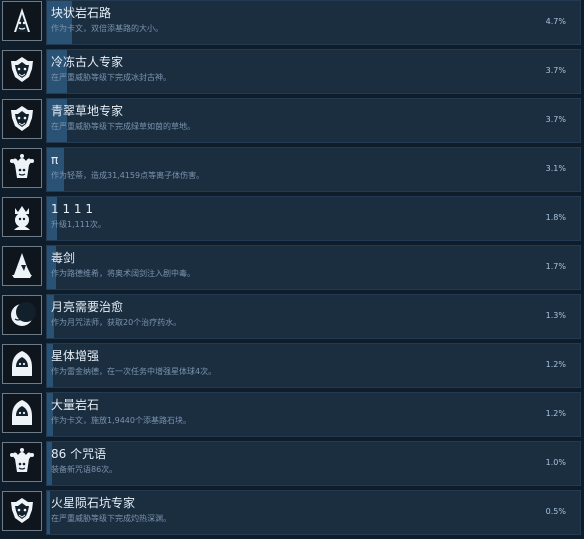 The width and height of the screenshot is (584, 539). I want to click on achievement-description: 作为路德维希，将奥术阔剑注入剧中毒。, so click(123, 273).